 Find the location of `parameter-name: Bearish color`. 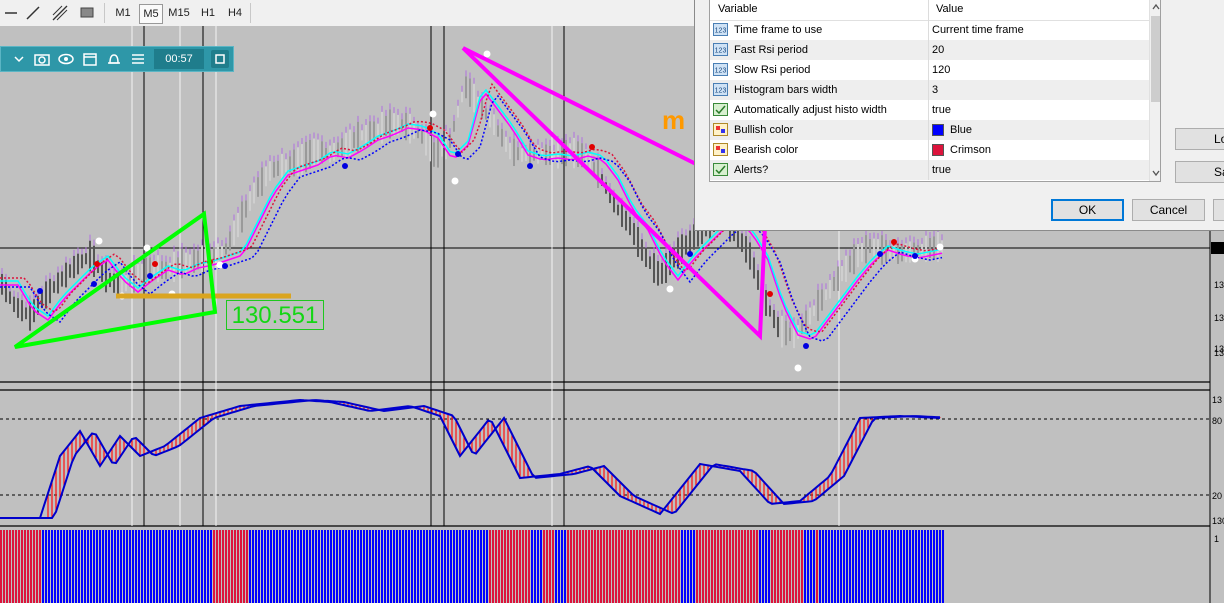

parameter-name: Bearish color is located at coordinates (766, 150).